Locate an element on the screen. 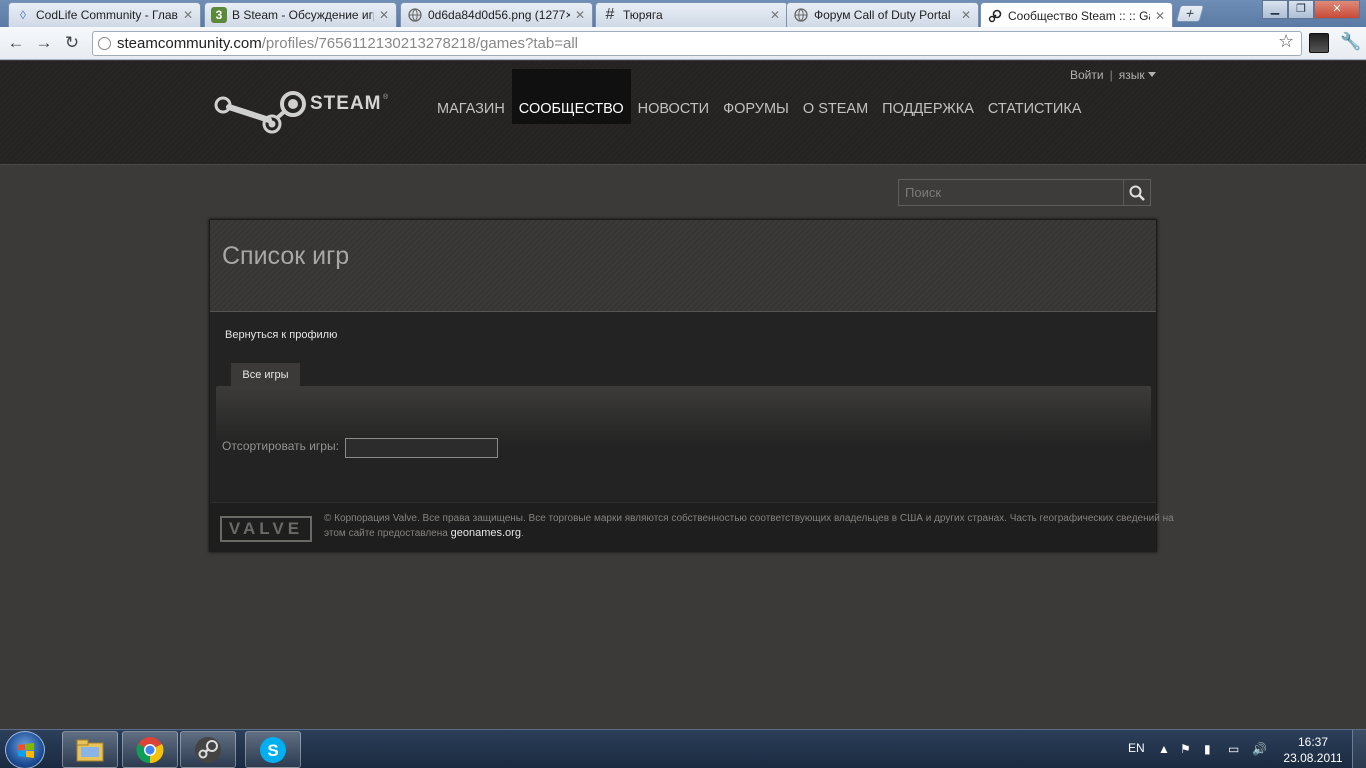 This screenshot has width=1366, height=768. windows-logo-icon is located at coordinates (26, 750).